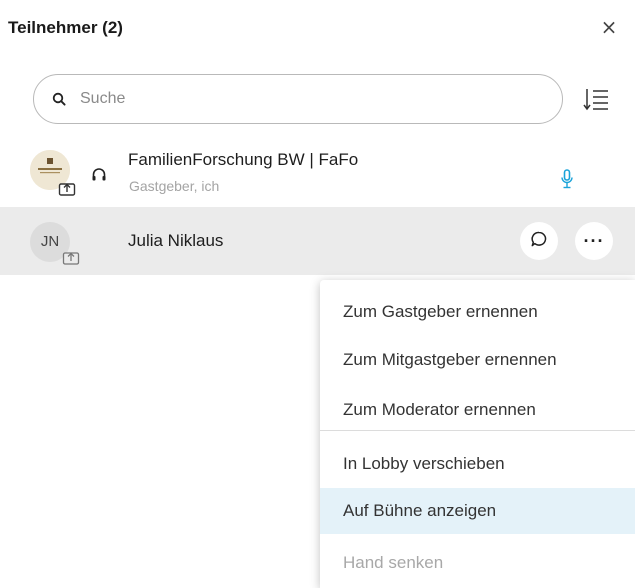 The image size is (635, 588). I want to click on sort-icon, so click(596, 99).